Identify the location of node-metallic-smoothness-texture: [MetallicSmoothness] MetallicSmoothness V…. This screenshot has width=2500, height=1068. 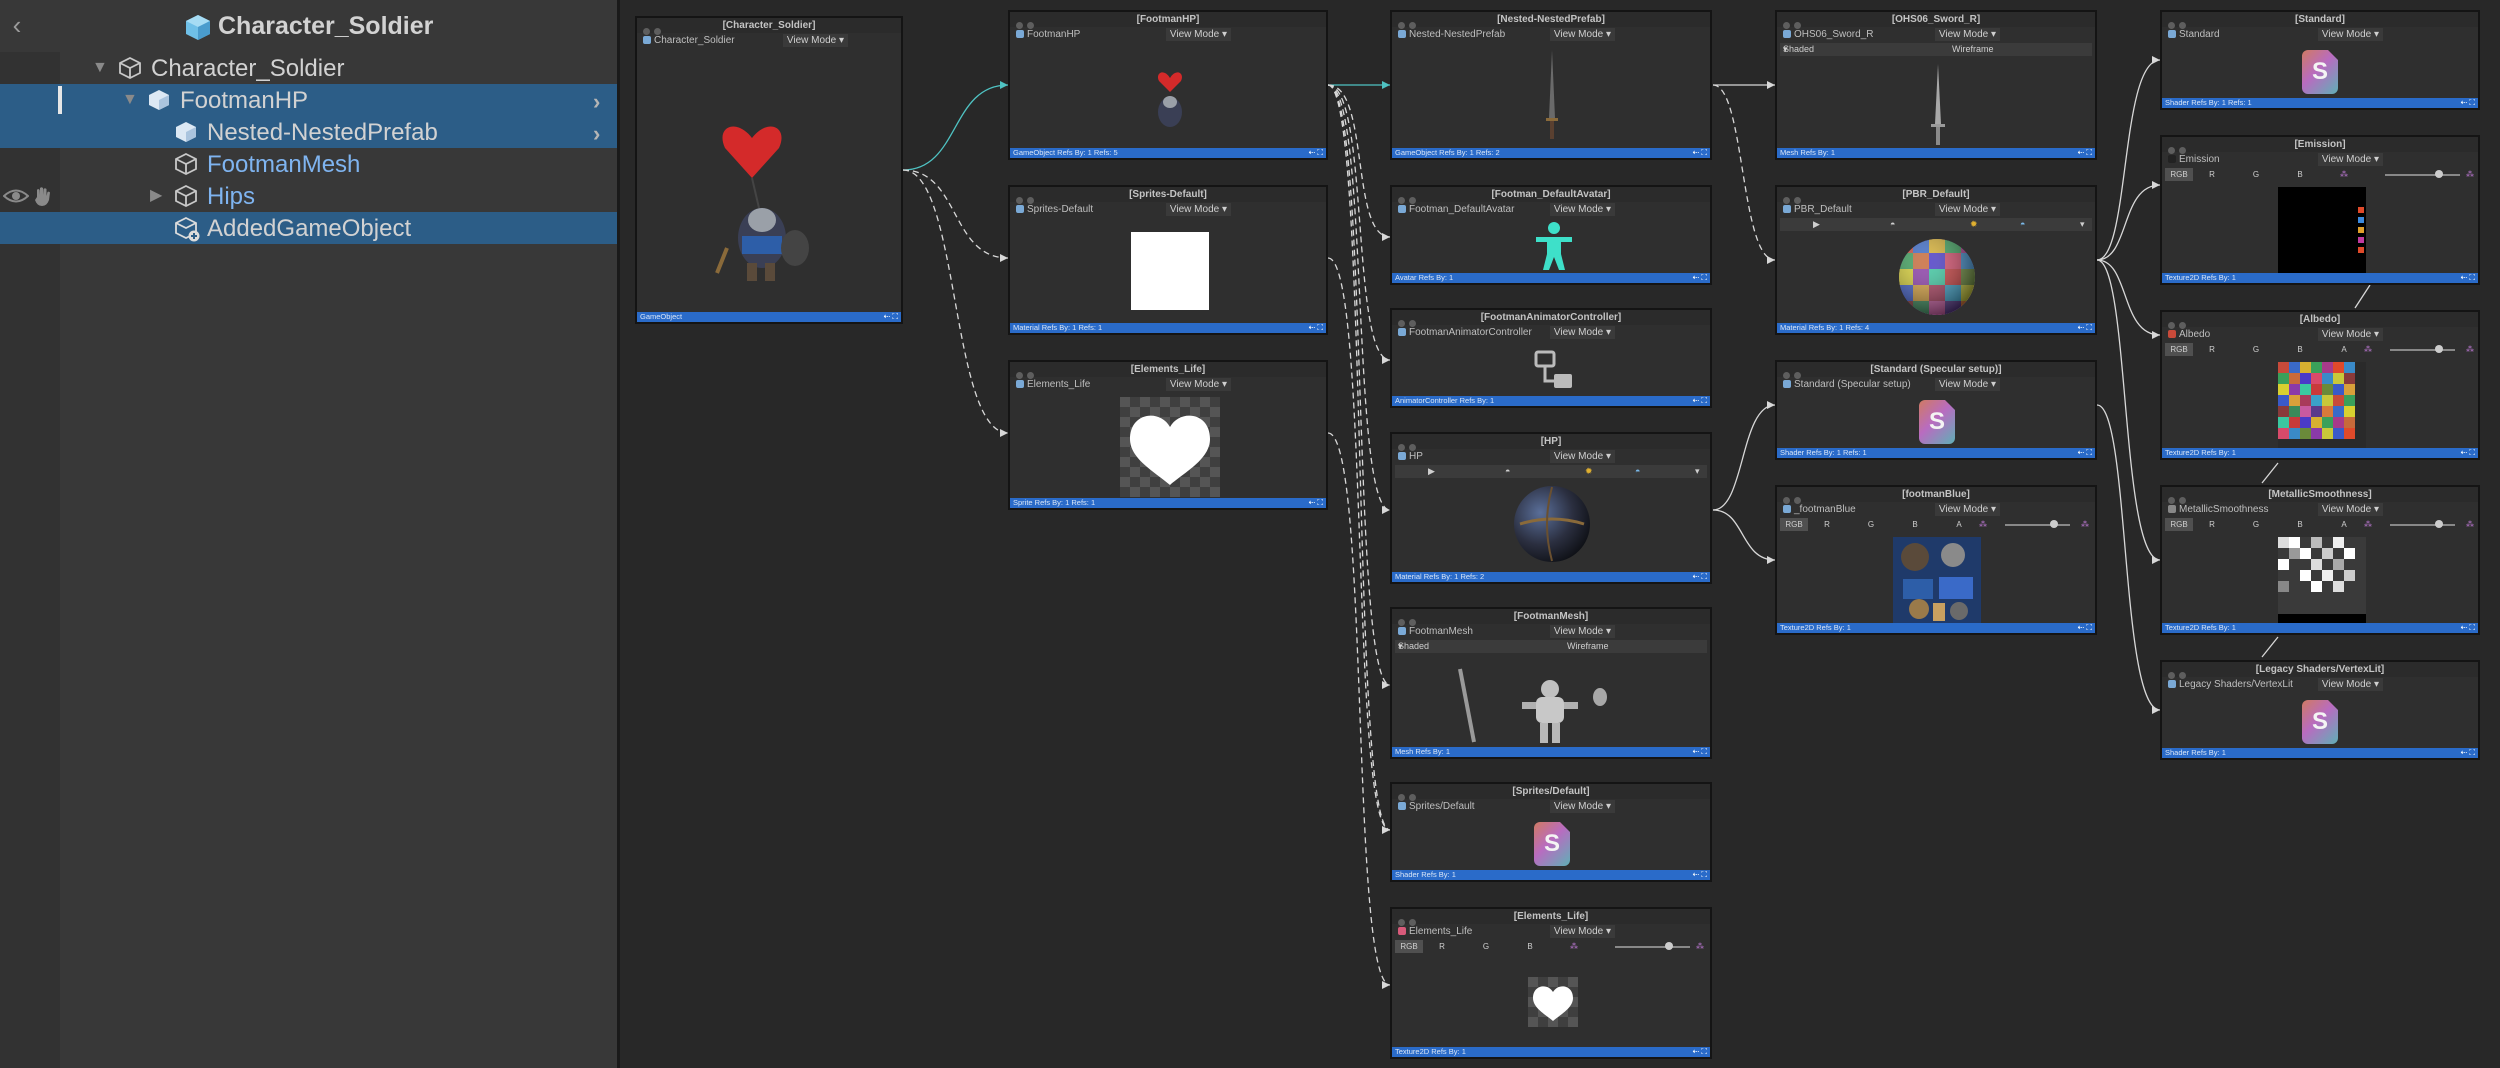
(2320, 560).